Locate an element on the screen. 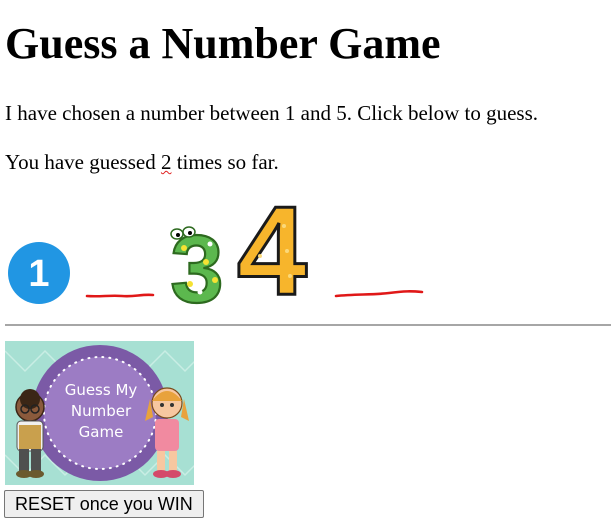  guess-count-prefix: You have guessed is located at coordinates (83, 162).